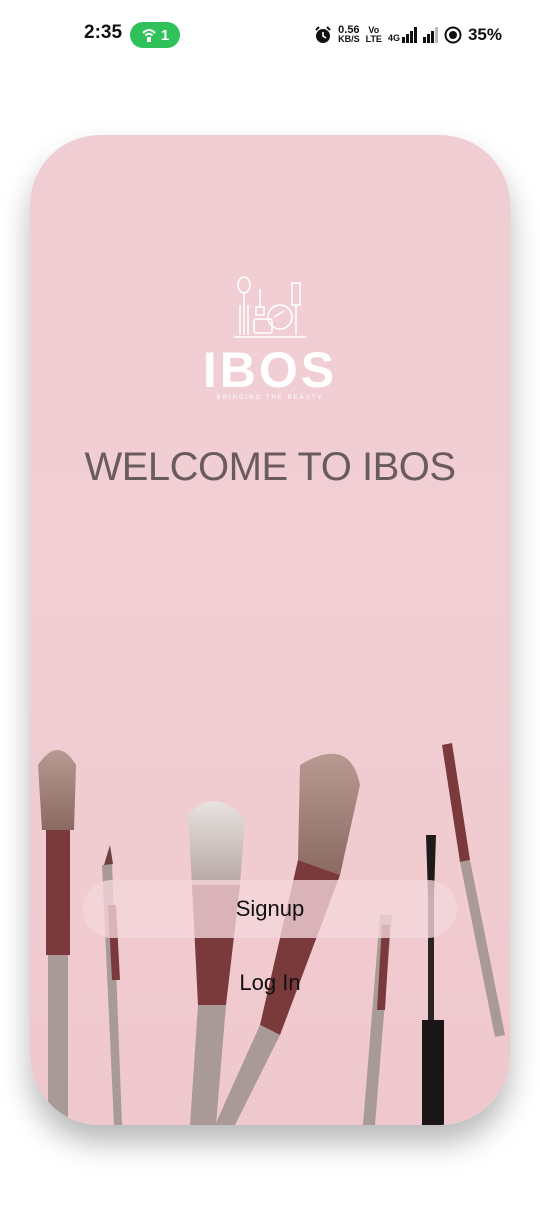  What do you see at coordinates (484, 34) in the screenshot?
I see `battery-percent: 35%` at bounding box center [484, 34].